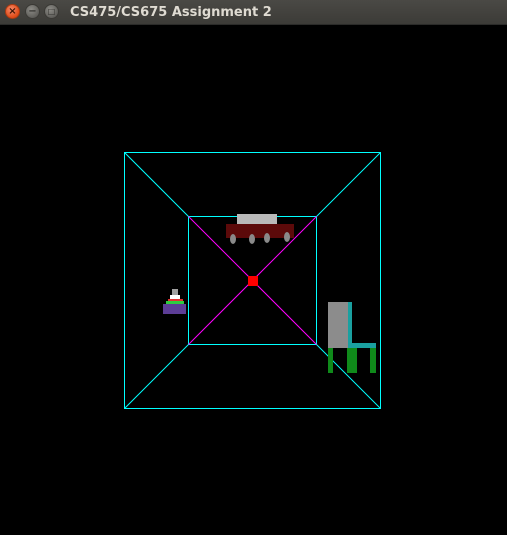 The height and width of the screenshot is (535, 507). Describe the element at coordinates (362, 345) in the screenshot. I see `chair-seat` at that location.